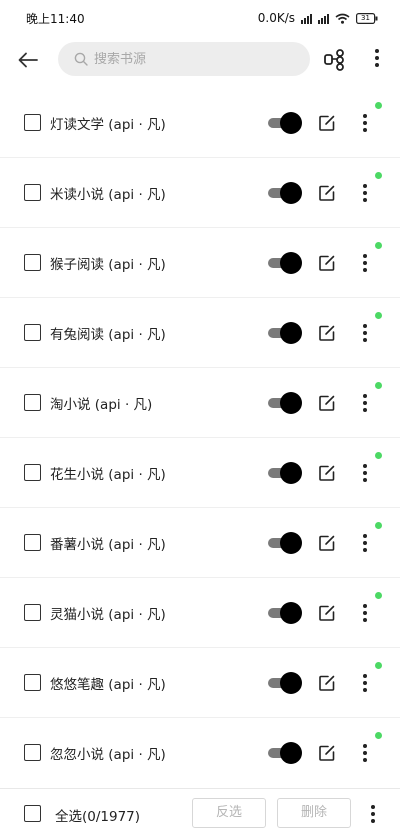 The image size is (400, 839). Describe the element at coordinates (200, 683) in the screenshot. I see `source-row: 悠悠笔趣 (api · 凡)` at that location.